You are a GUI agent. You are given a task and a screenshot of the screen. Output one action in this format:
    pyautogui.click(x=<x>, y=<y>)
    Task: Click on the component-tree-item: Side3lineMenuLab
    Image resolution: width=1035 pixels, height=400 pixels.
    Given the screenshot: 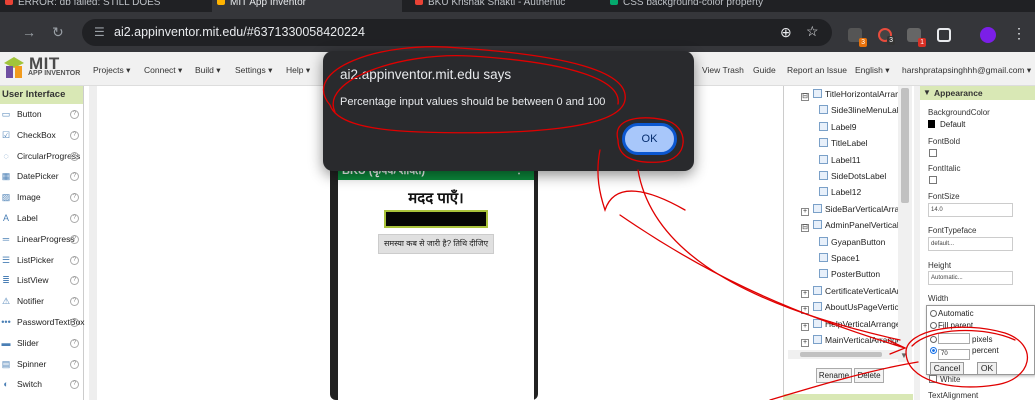 What is the action you would take?
    pyautogui.click(x=858, y=110)
    